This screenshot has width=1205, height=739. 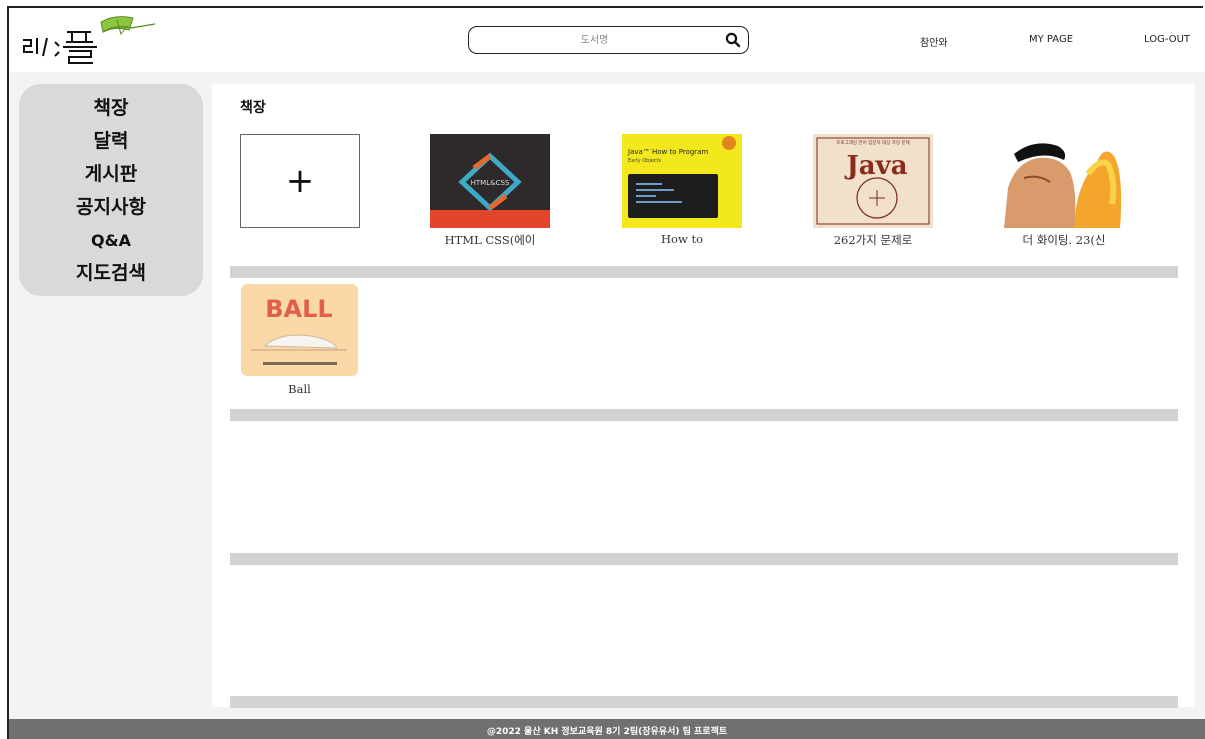 I want to click on sidebar: 책장 달력 게시판 공지사항 Q&A 지도검색, so click(x=111, y=190).